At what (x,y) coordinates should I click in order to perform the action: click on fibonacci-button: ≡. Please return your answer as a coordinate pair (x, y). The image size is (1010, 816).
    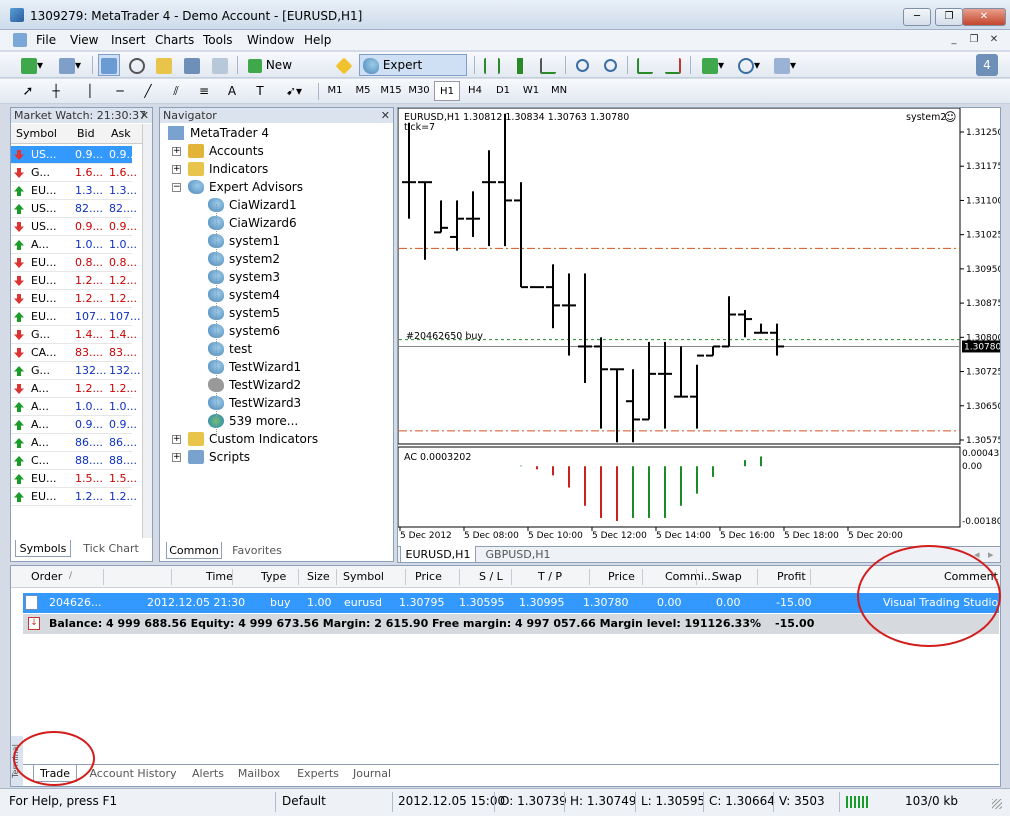
    Looking at the image, I should click on (204, 91).